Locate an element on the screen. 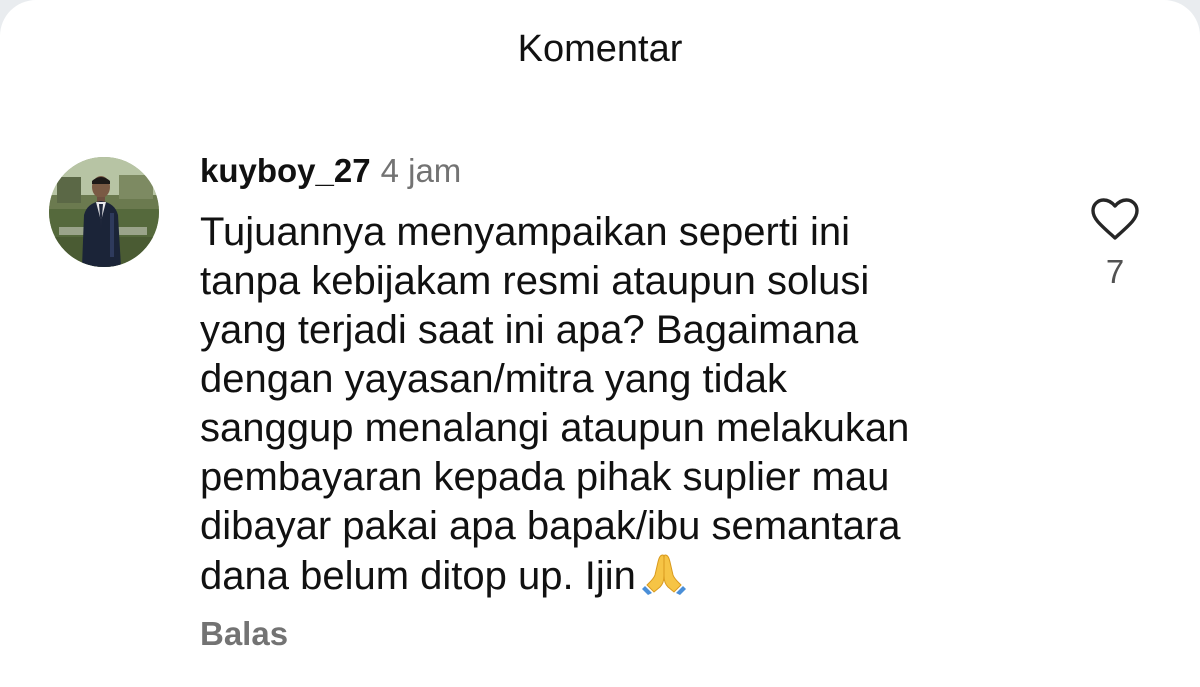 The height and width of the screenshot is (687, 1200). comment-timestamp: 4 jam is located at coordinates (421, 170).